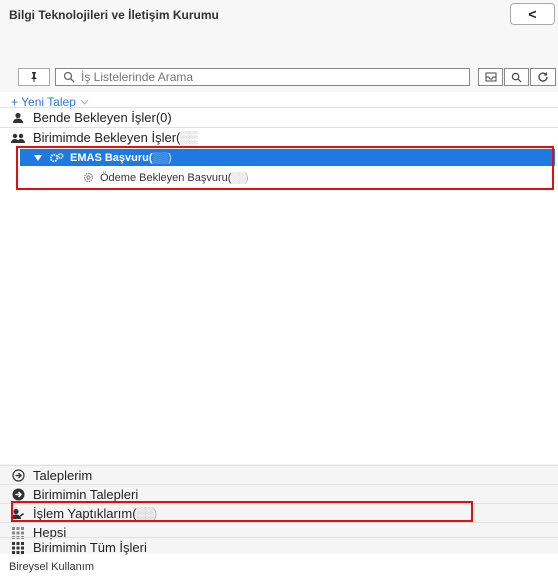 This screenshot has height=577, width=558. I want to click on search-input, so click(271, 77).